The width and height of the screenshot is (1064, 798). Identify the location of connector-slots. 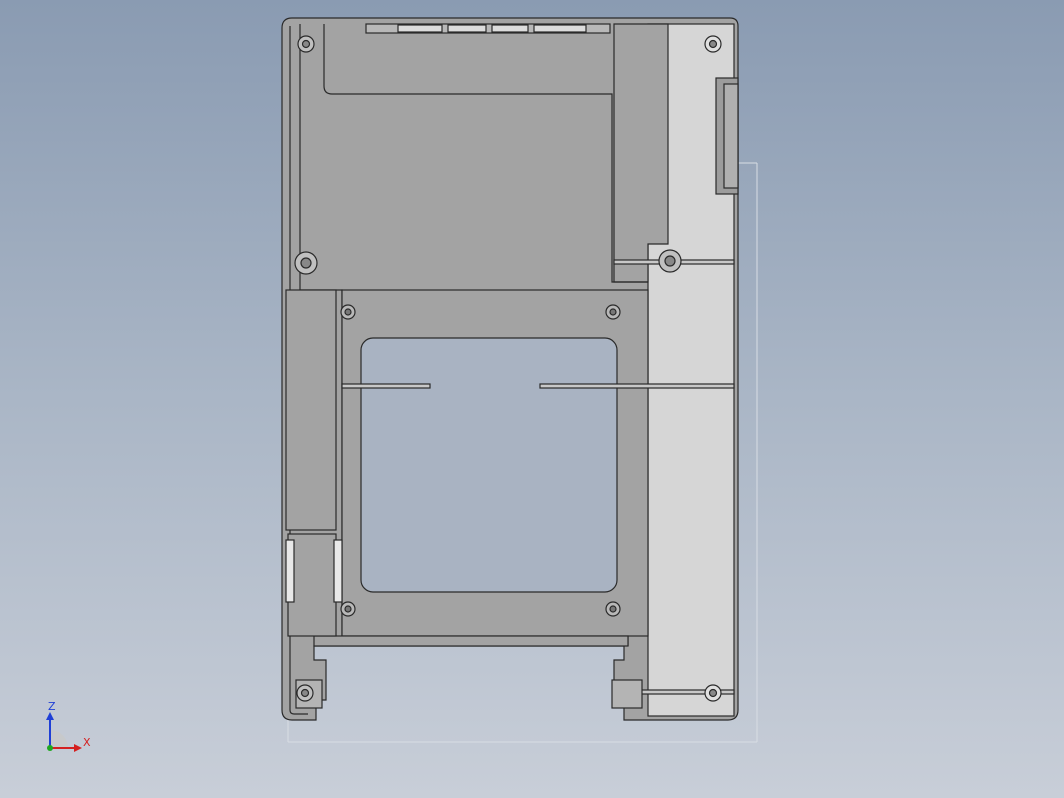
(492, 28).